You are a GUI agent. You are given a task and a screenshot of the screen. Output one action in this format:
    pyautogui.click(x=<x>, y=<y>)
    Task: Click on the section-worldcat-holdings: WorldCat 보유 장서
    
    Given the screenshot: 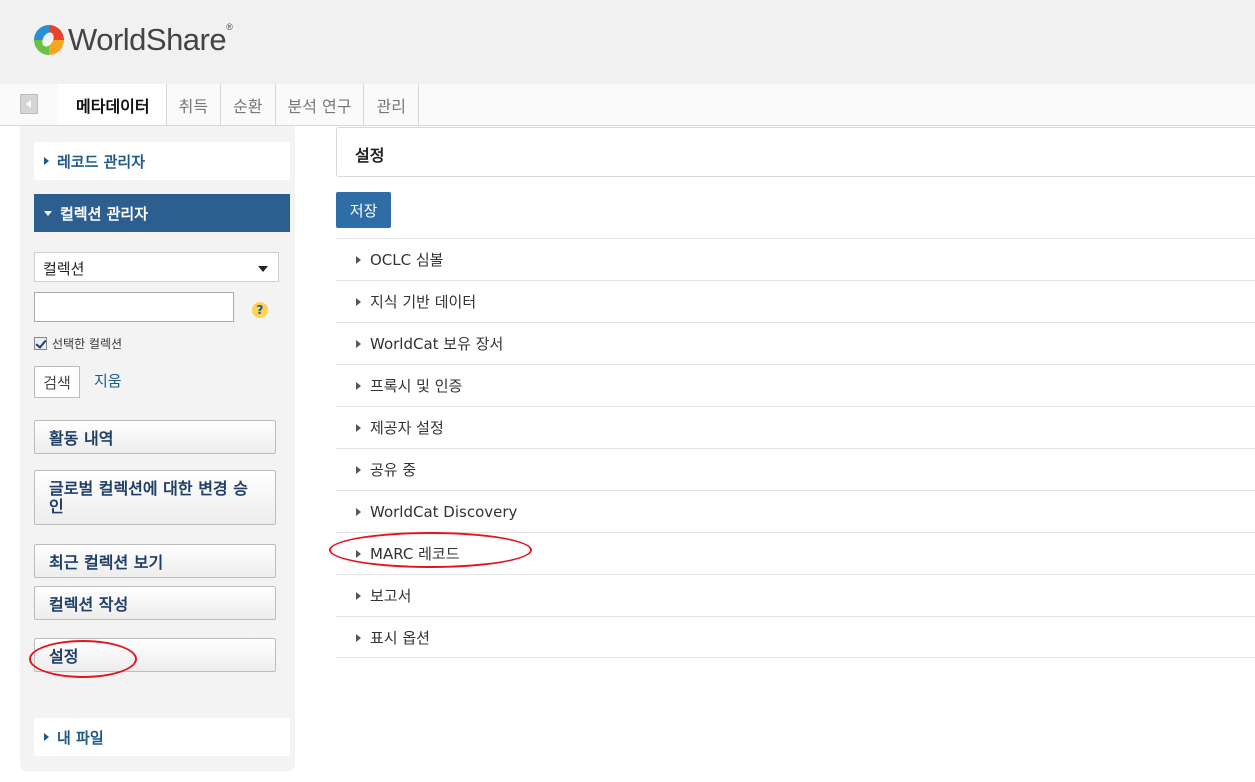 What is the action you would take?
    pyautogui.click(x=795, y=343)
    